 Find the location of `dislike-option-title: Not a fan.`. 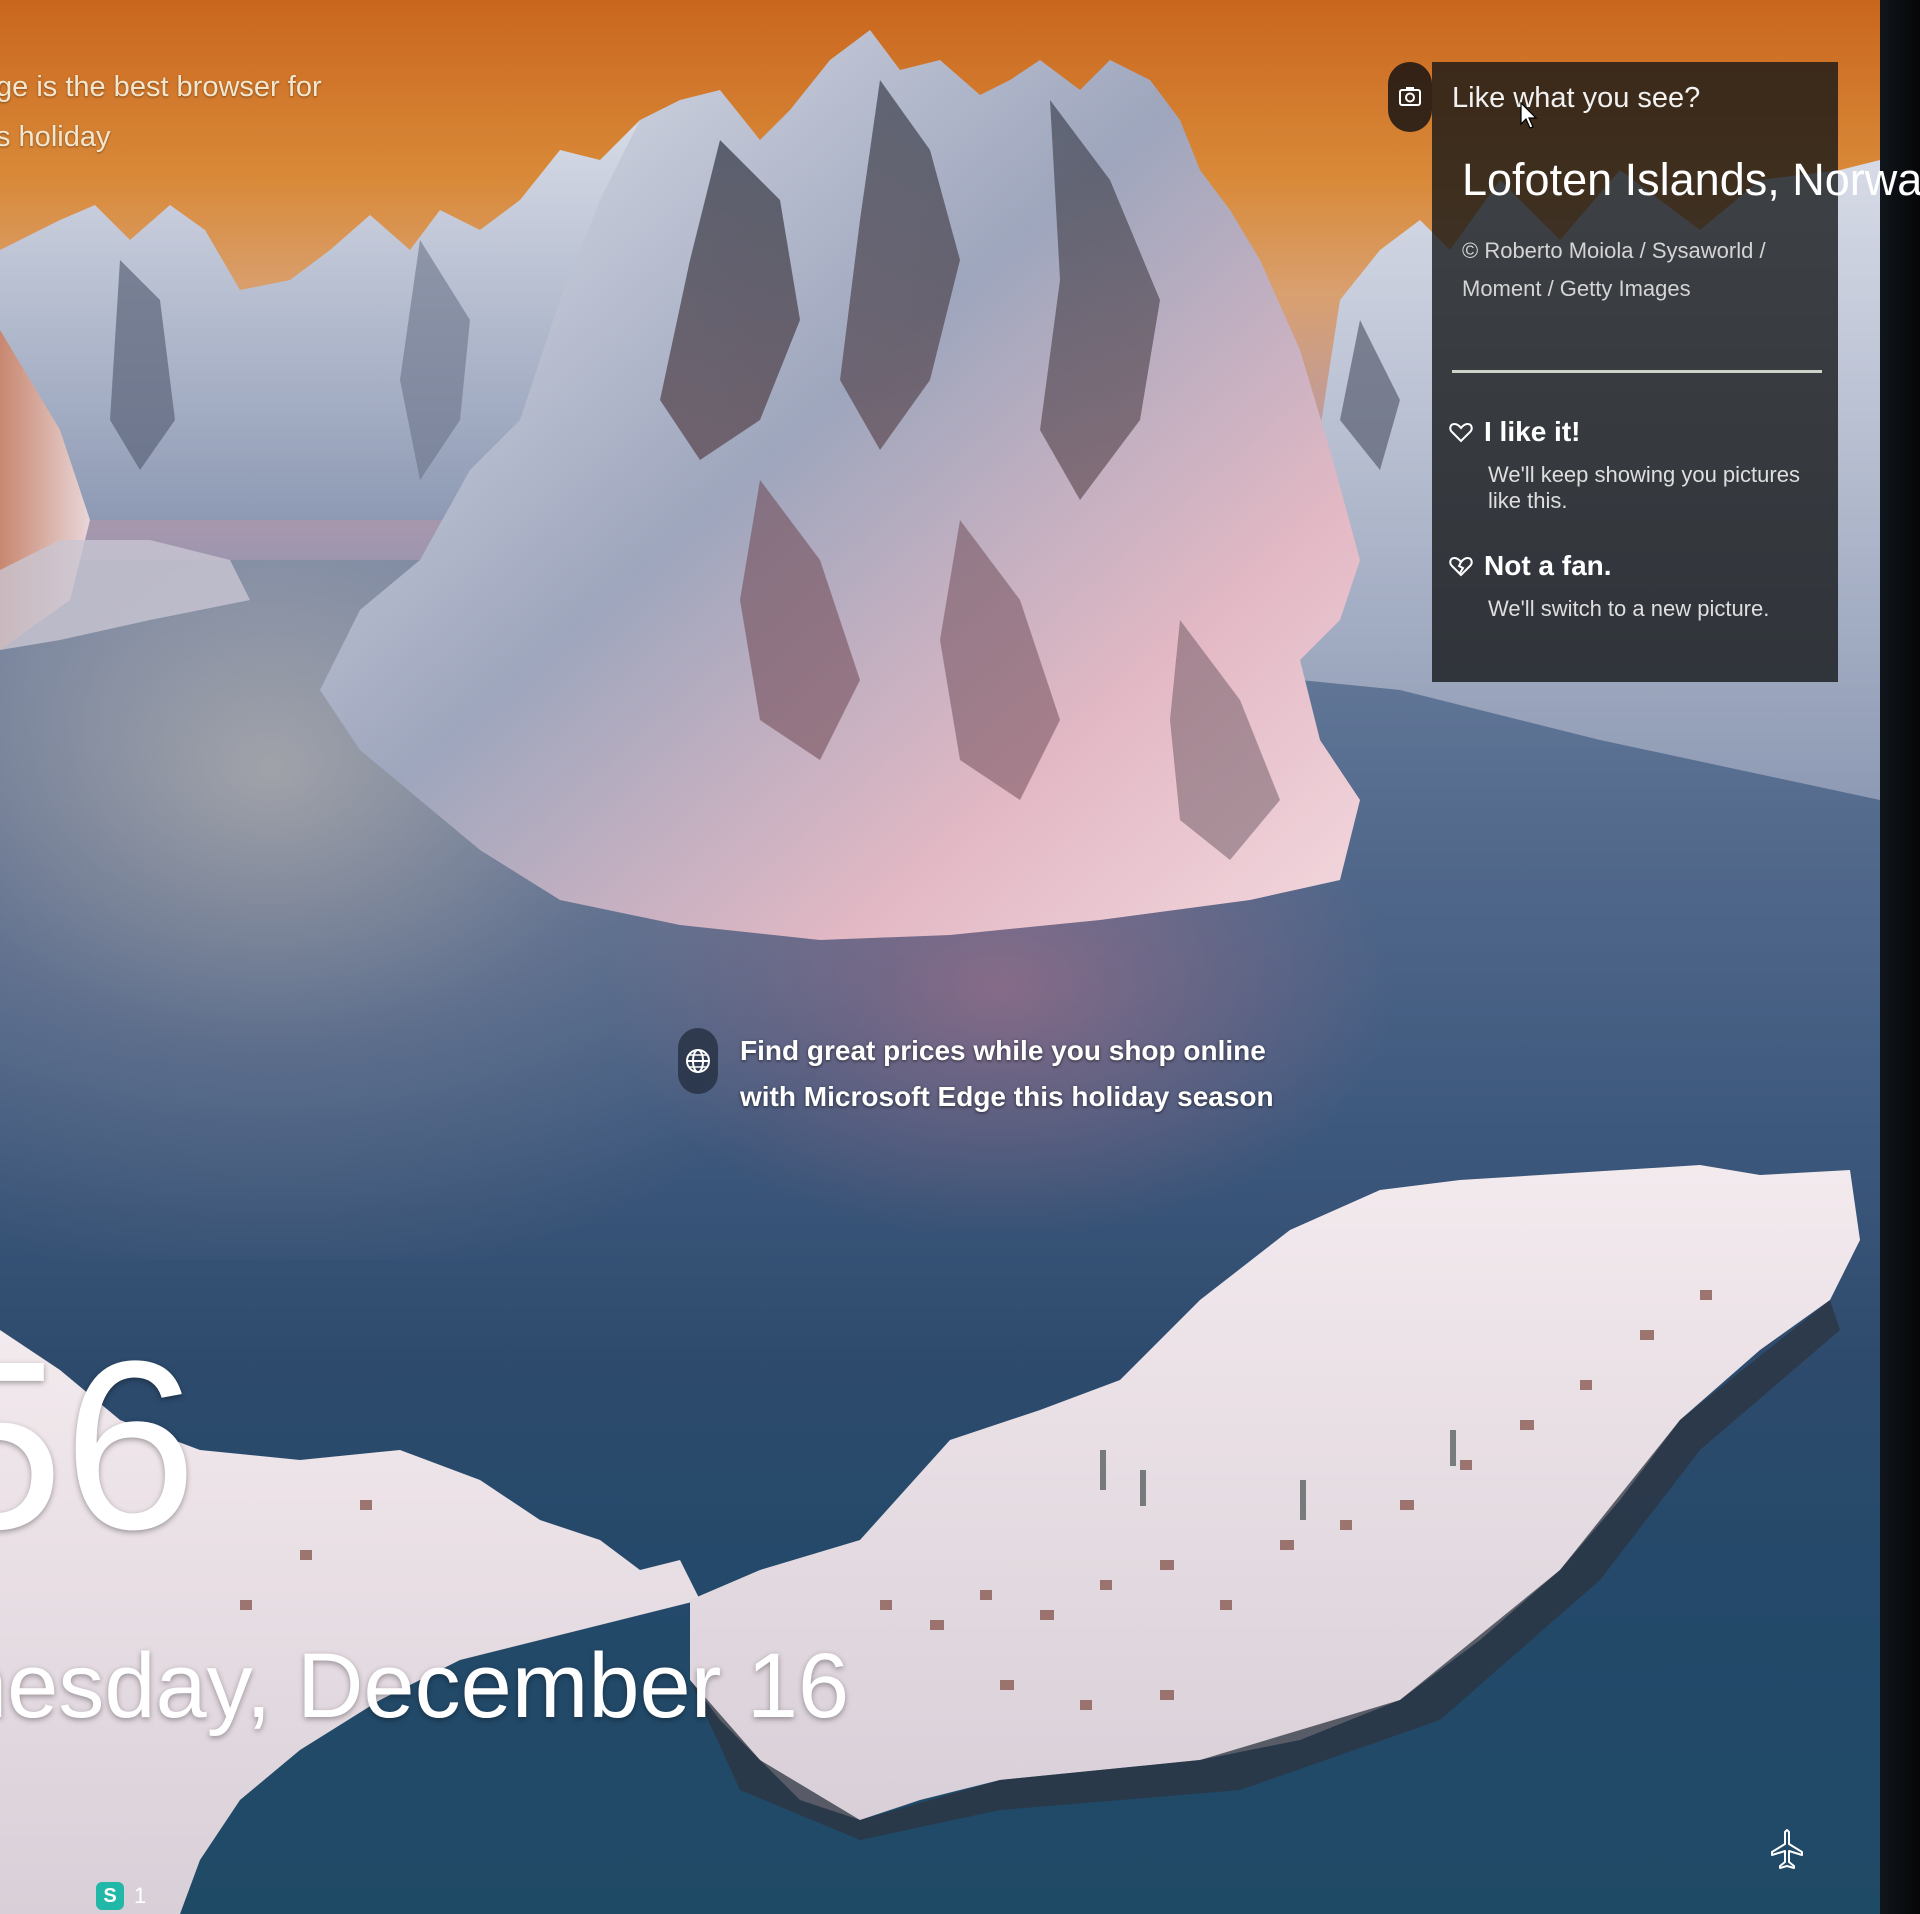

dislike-option-title: Not a fan. is located at coordinates (1548, 565).